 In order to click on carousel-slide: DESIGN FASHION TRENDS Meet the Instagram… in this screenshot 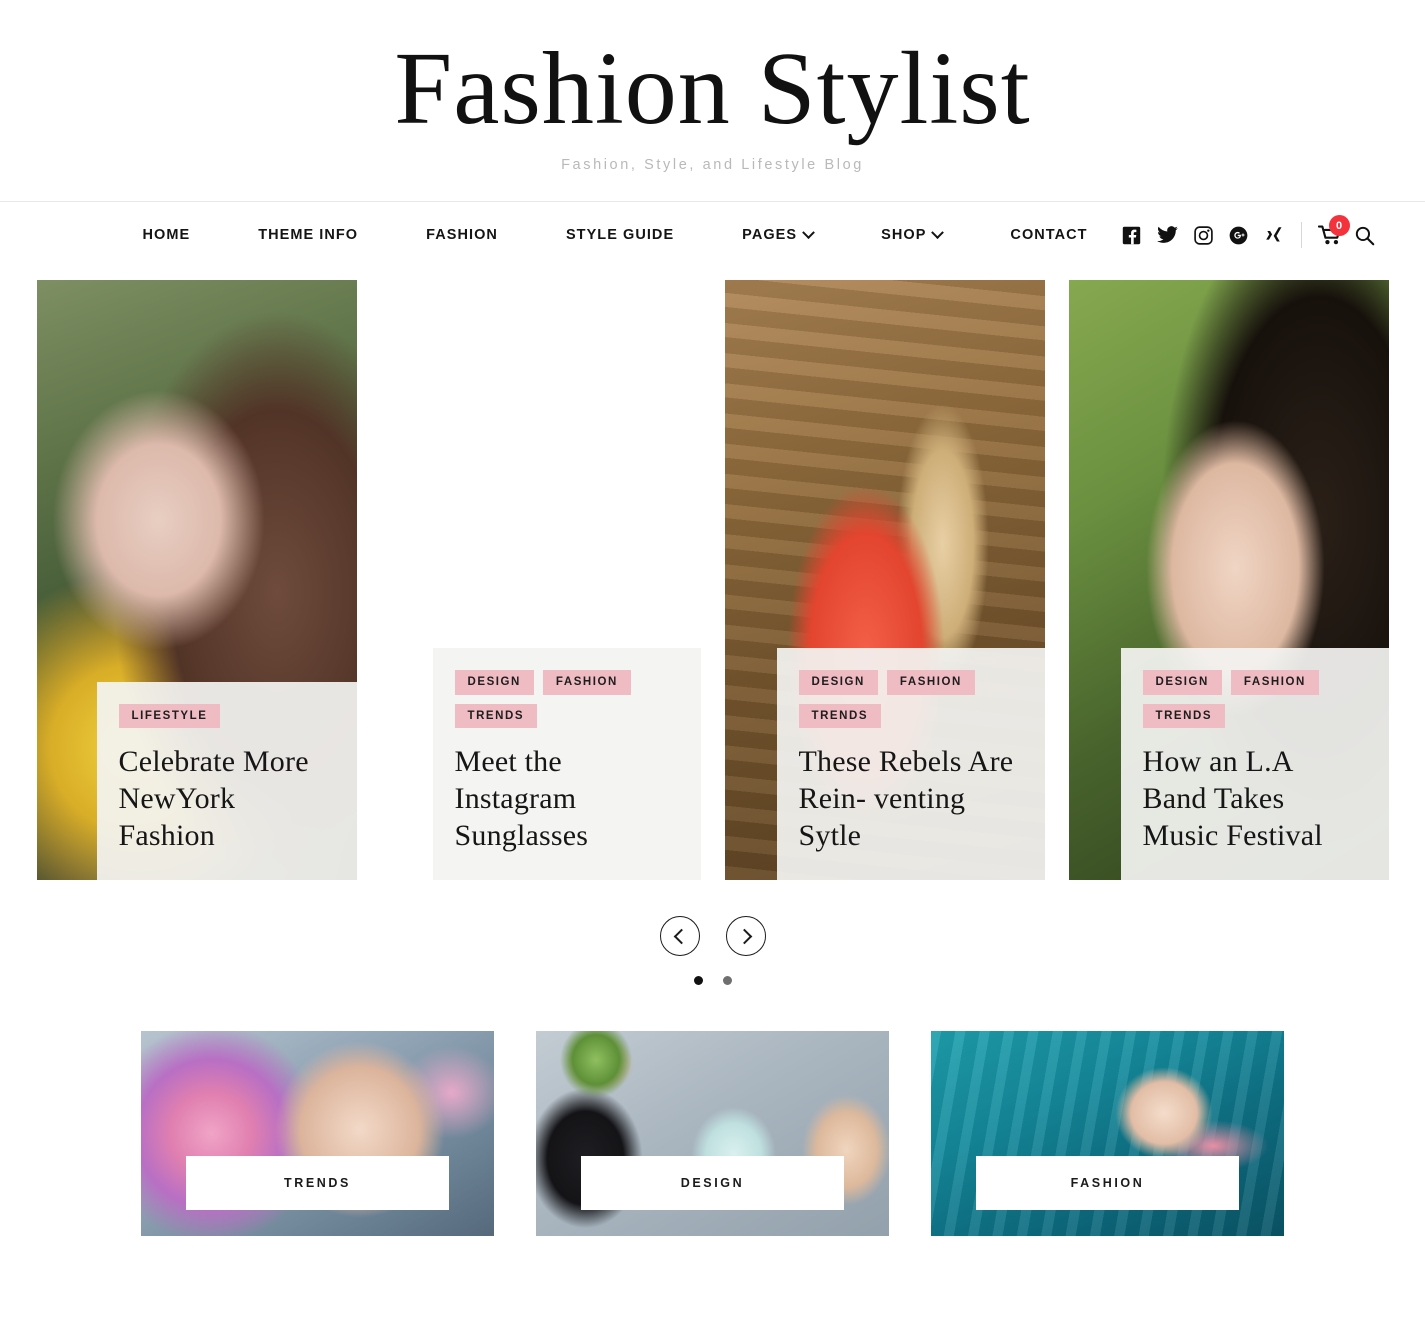, I will do `click(541, 580)`.